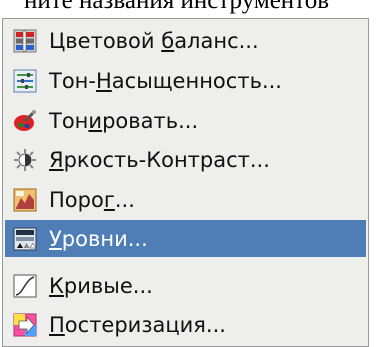 The width and height of the screenshot is (379, 347). Describe the element at coordinates (25, 120) in the screenshot. I see `colorize-icon` at that location.